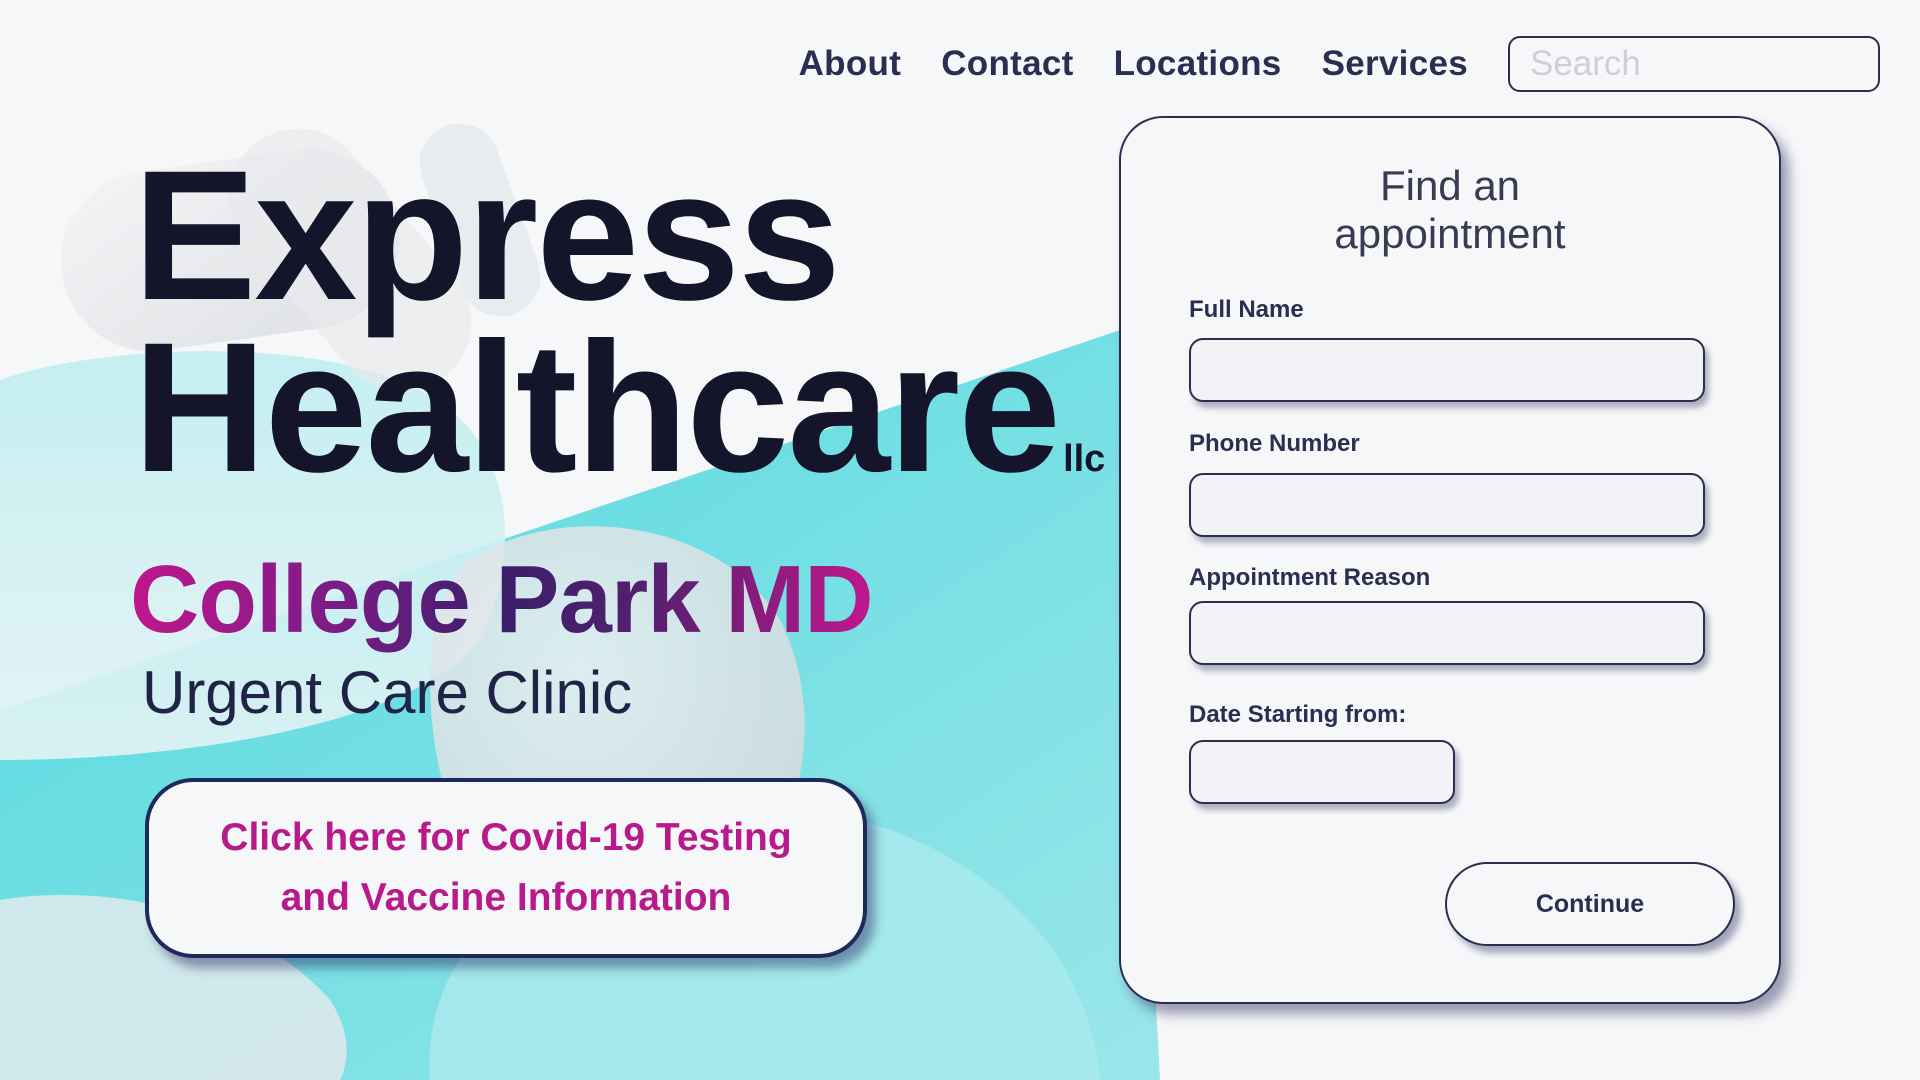 The width and height of the screenshot is (1920, 1080). Describe the element at coordinates (1322, 772) in the screenshot. I see `date-start-field` at that location.